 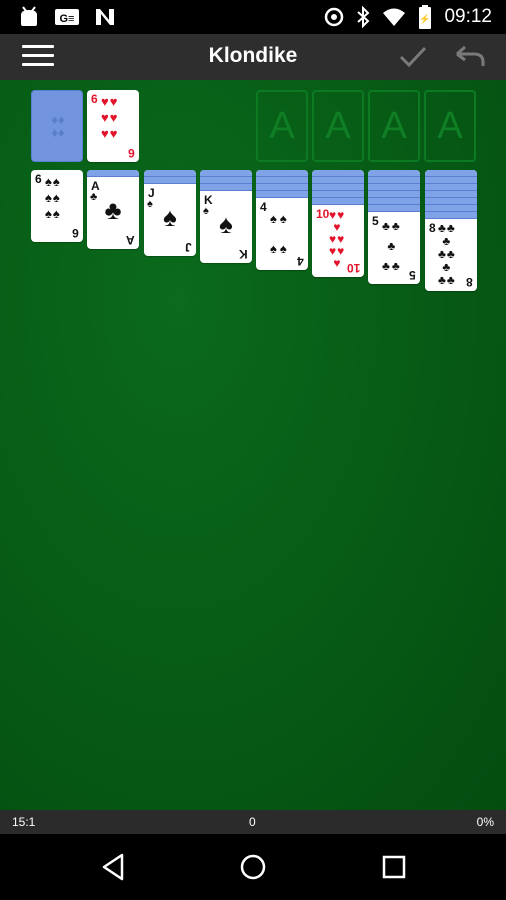 I want to click on check-icon, so click(x=413, y=57).